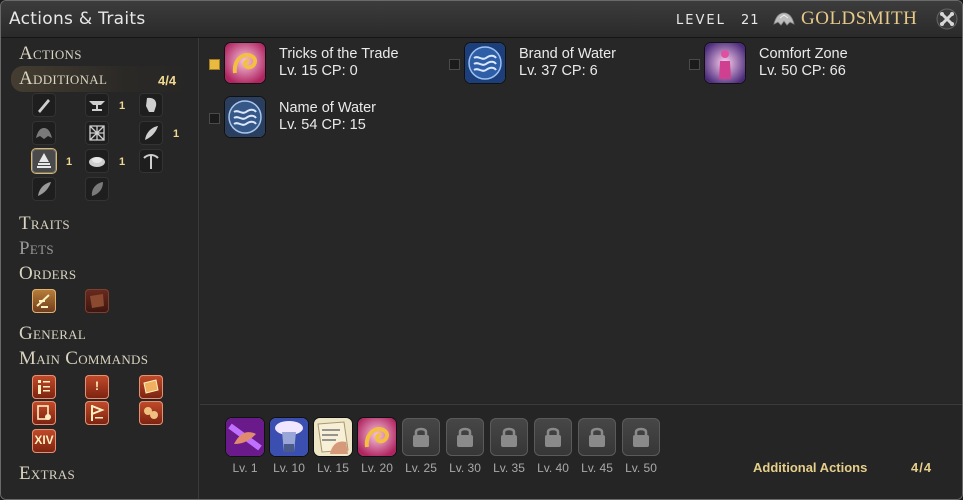  What do you see at coordinates (725, 63) in the screenshot?
I see `comfort-zone-icon` at bounding box center [725, 63].